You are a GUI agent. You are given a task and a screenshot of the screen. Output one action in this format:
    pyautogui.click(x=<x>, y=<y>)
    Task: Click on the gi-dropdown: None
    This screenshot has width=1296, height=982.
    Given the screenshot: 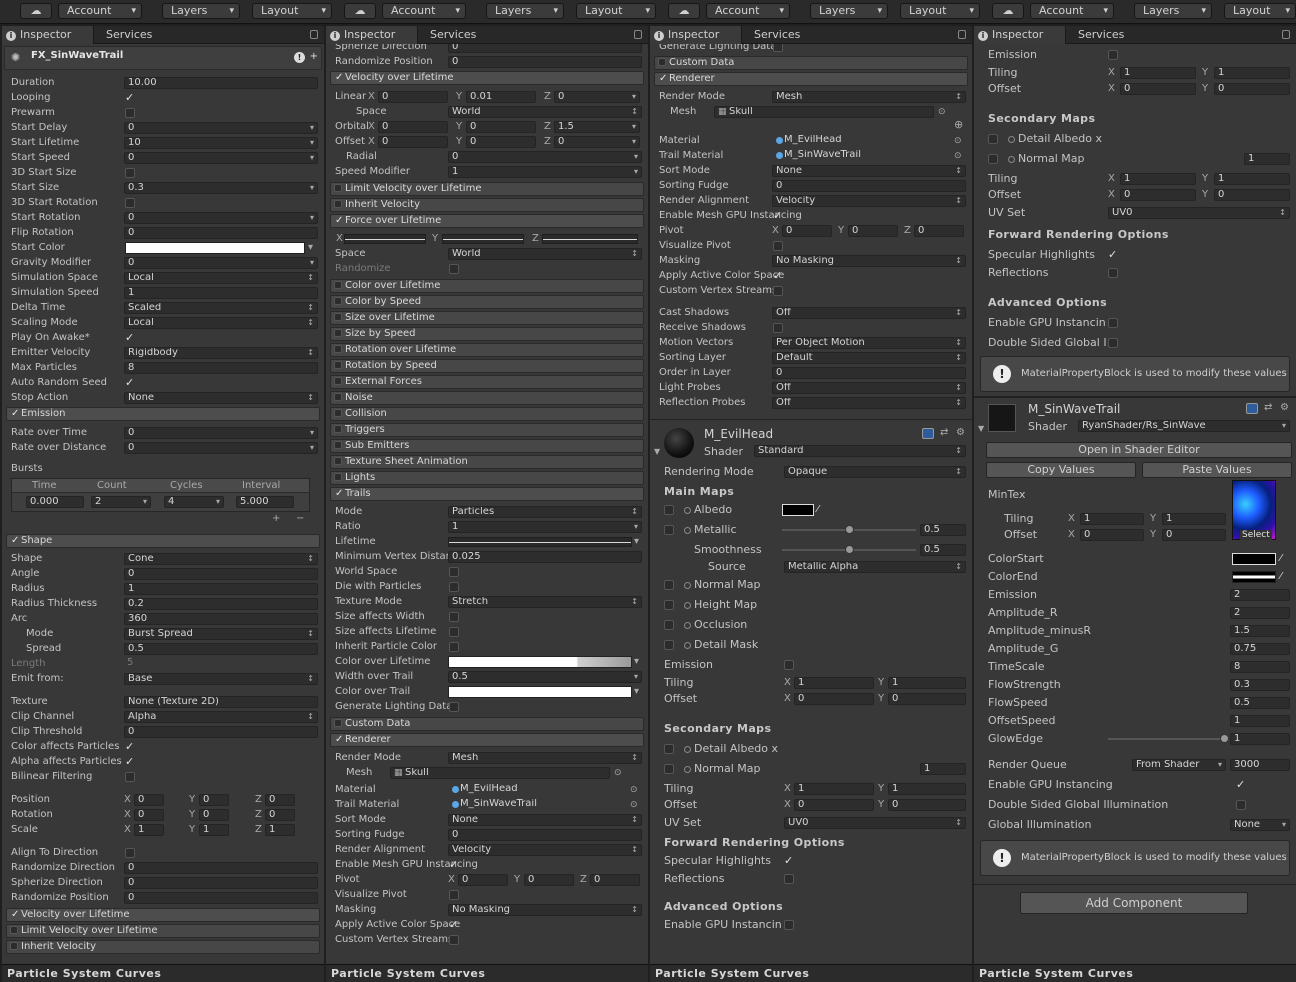 What is the action you would take?
    pyautogui.click(x=1260, y=825)
    